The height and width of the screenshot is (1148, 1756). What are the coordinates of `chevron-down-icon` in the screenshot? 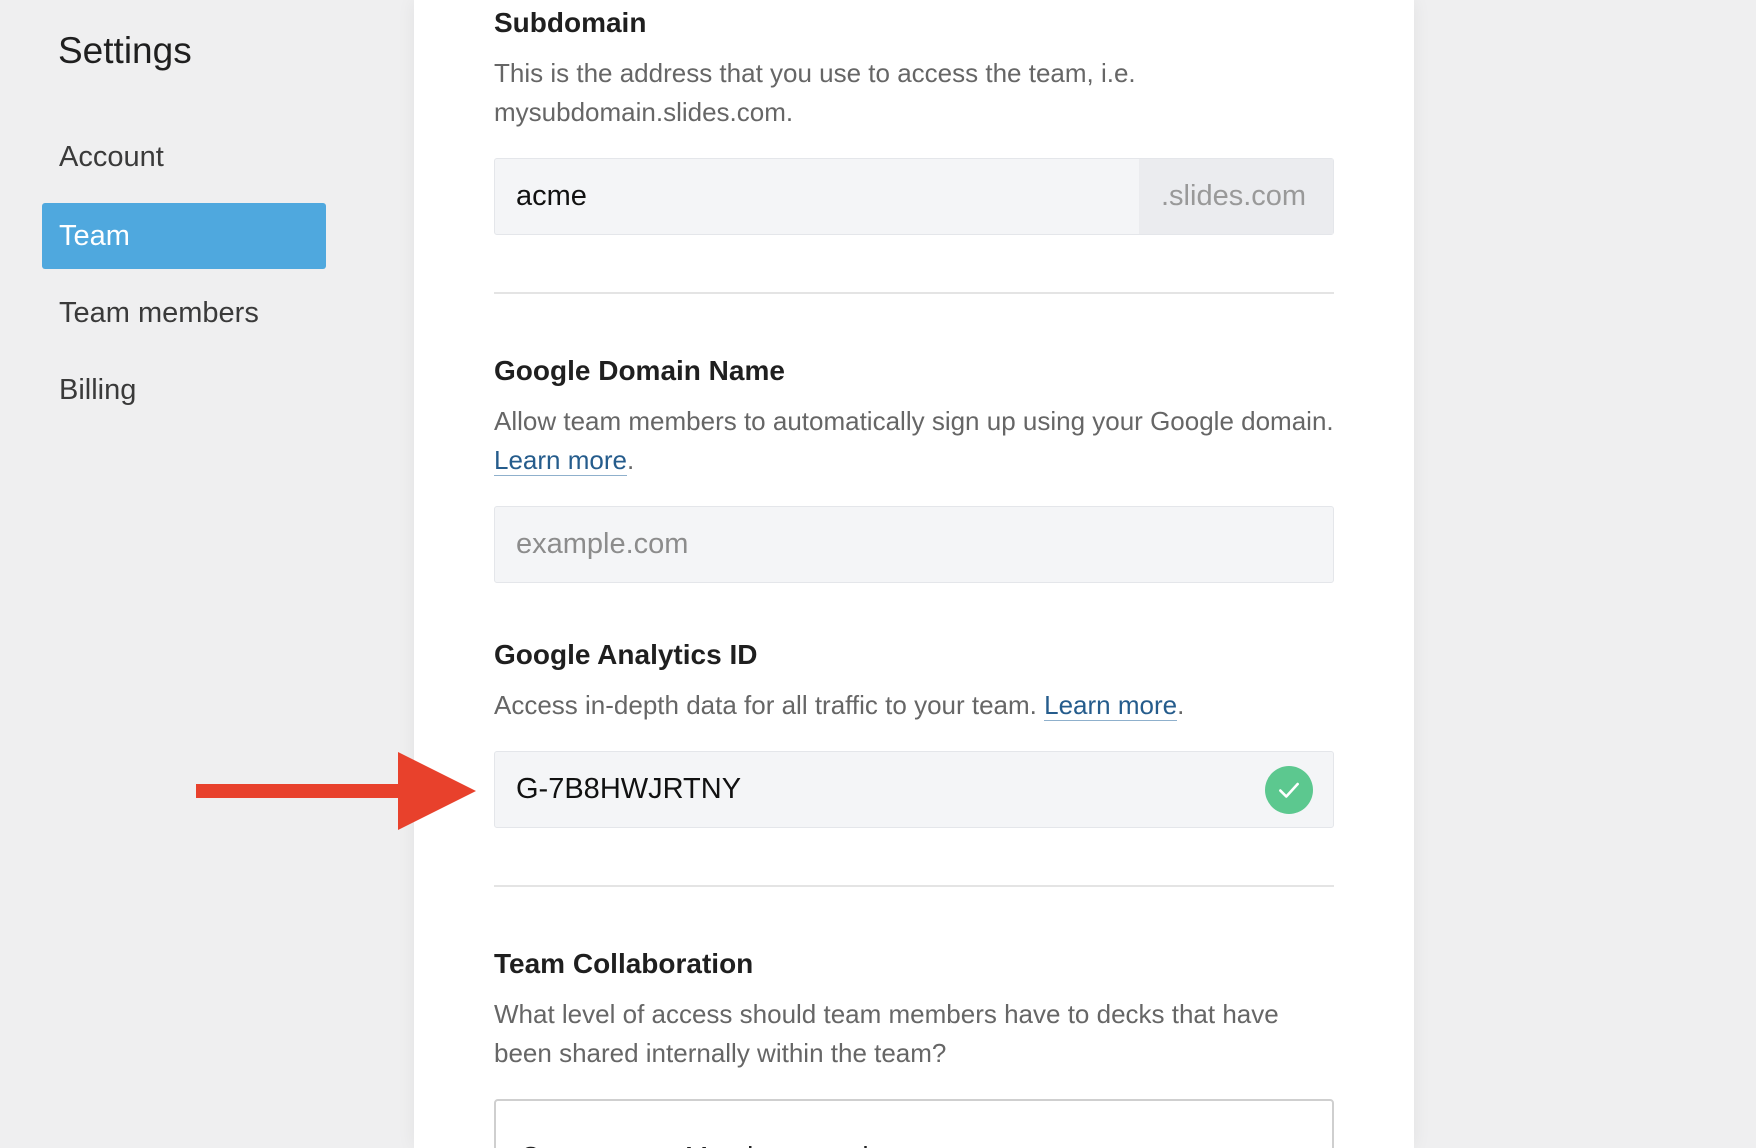 It's located at (1297, 1126).